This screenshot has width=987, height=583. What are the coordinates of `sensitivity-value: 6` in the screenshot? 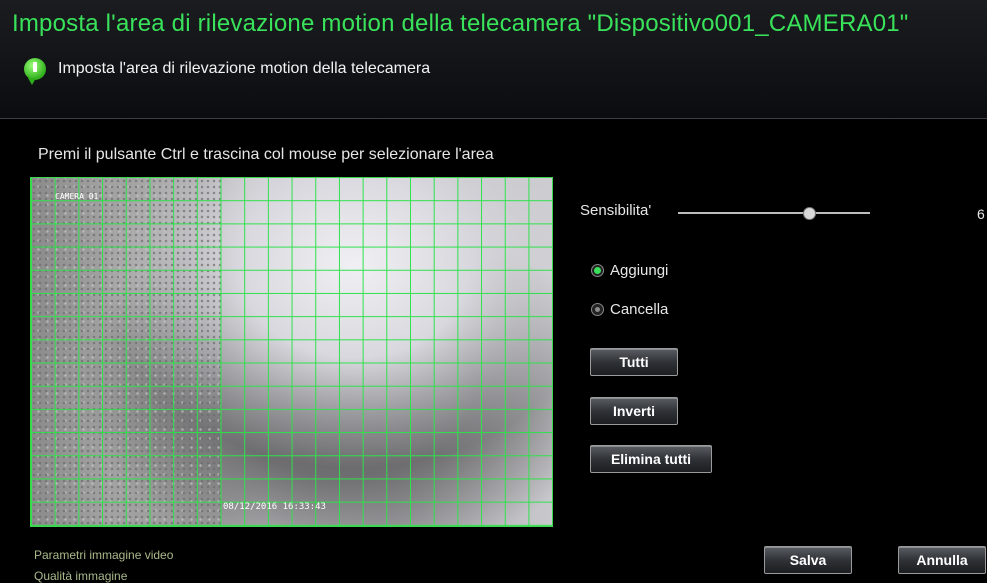 It's located at (981, 214).